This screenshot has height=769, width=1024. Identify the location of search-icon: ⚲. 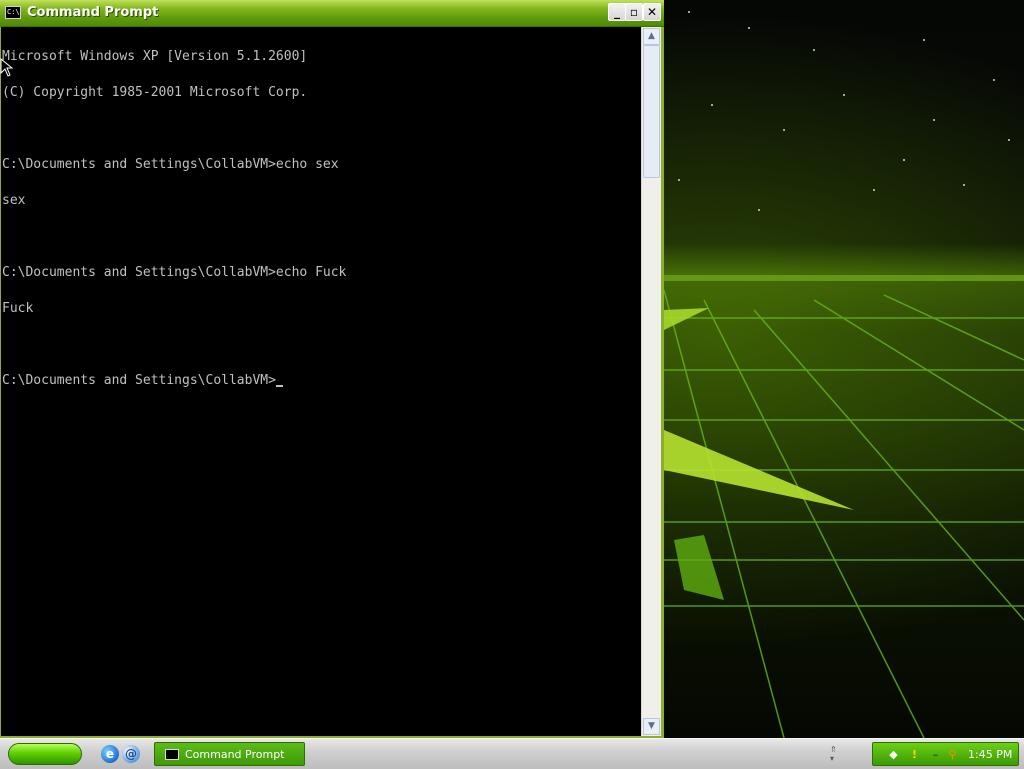
(952, 754).